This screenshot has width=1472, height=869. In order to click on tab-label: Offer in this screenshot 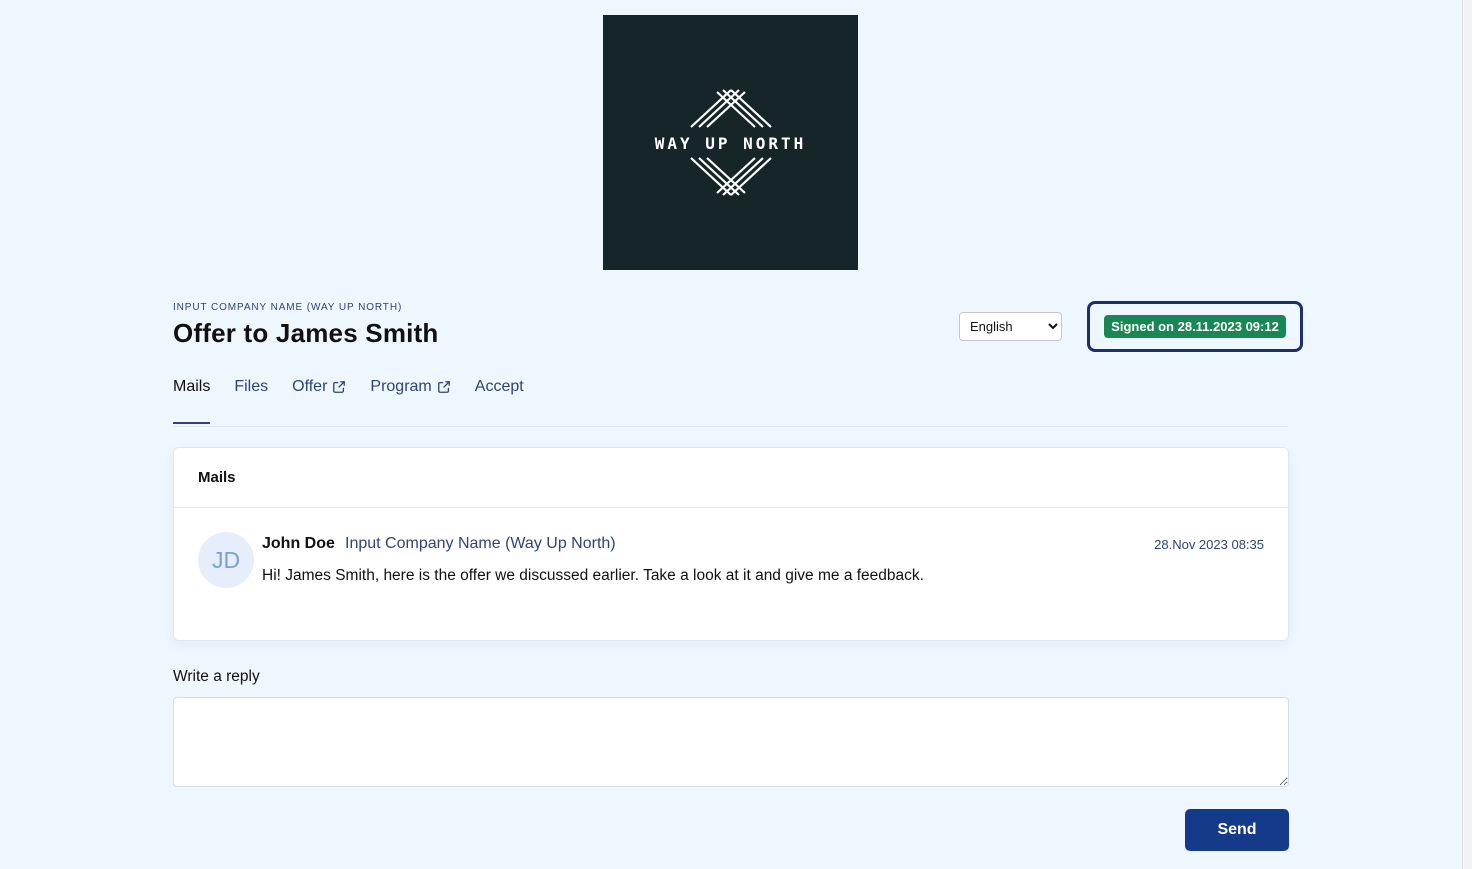, I will do `click(310, 386)`.